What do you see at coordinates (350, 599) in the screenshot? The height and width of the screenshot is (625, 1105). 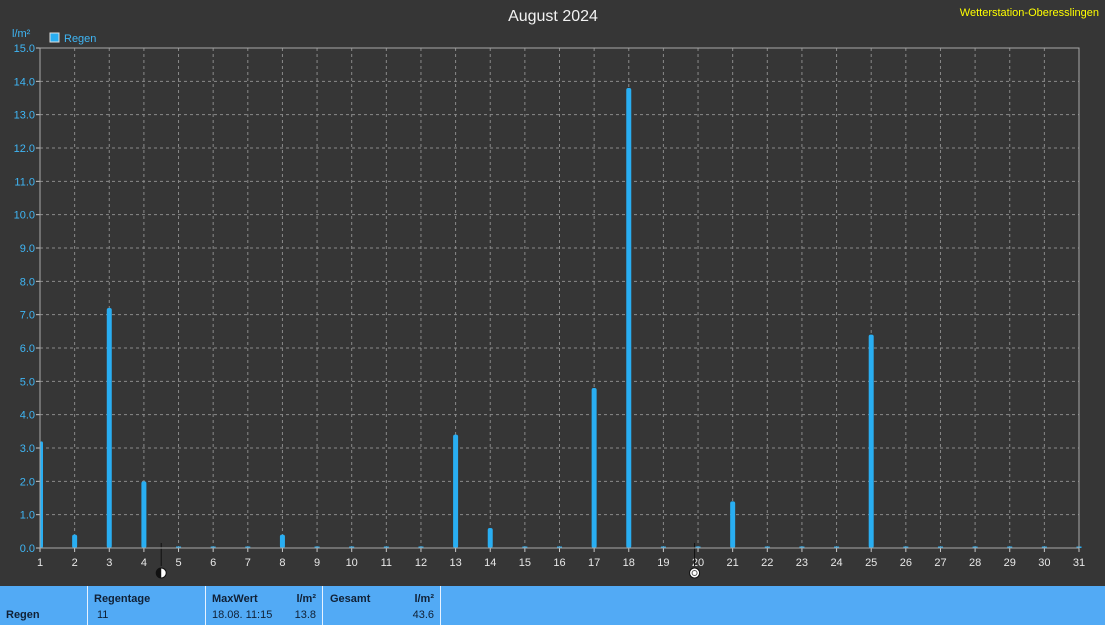 I see `gesamt-label: Gesamt` at bounding box center [350, 599].